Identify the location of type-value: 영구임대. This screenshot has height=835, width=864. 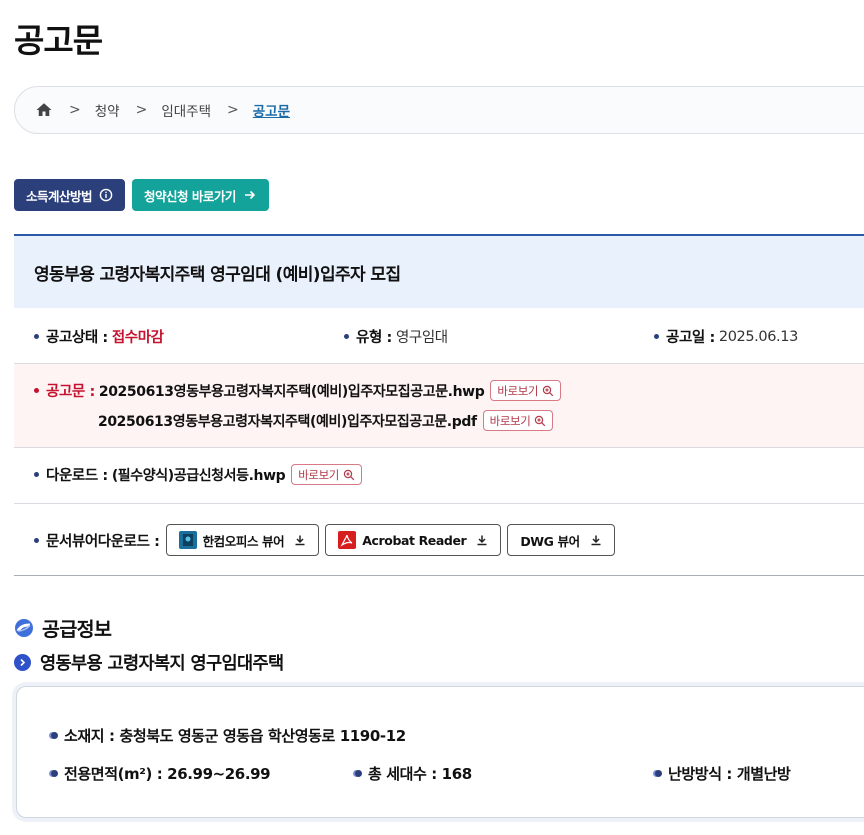
(421, 338).